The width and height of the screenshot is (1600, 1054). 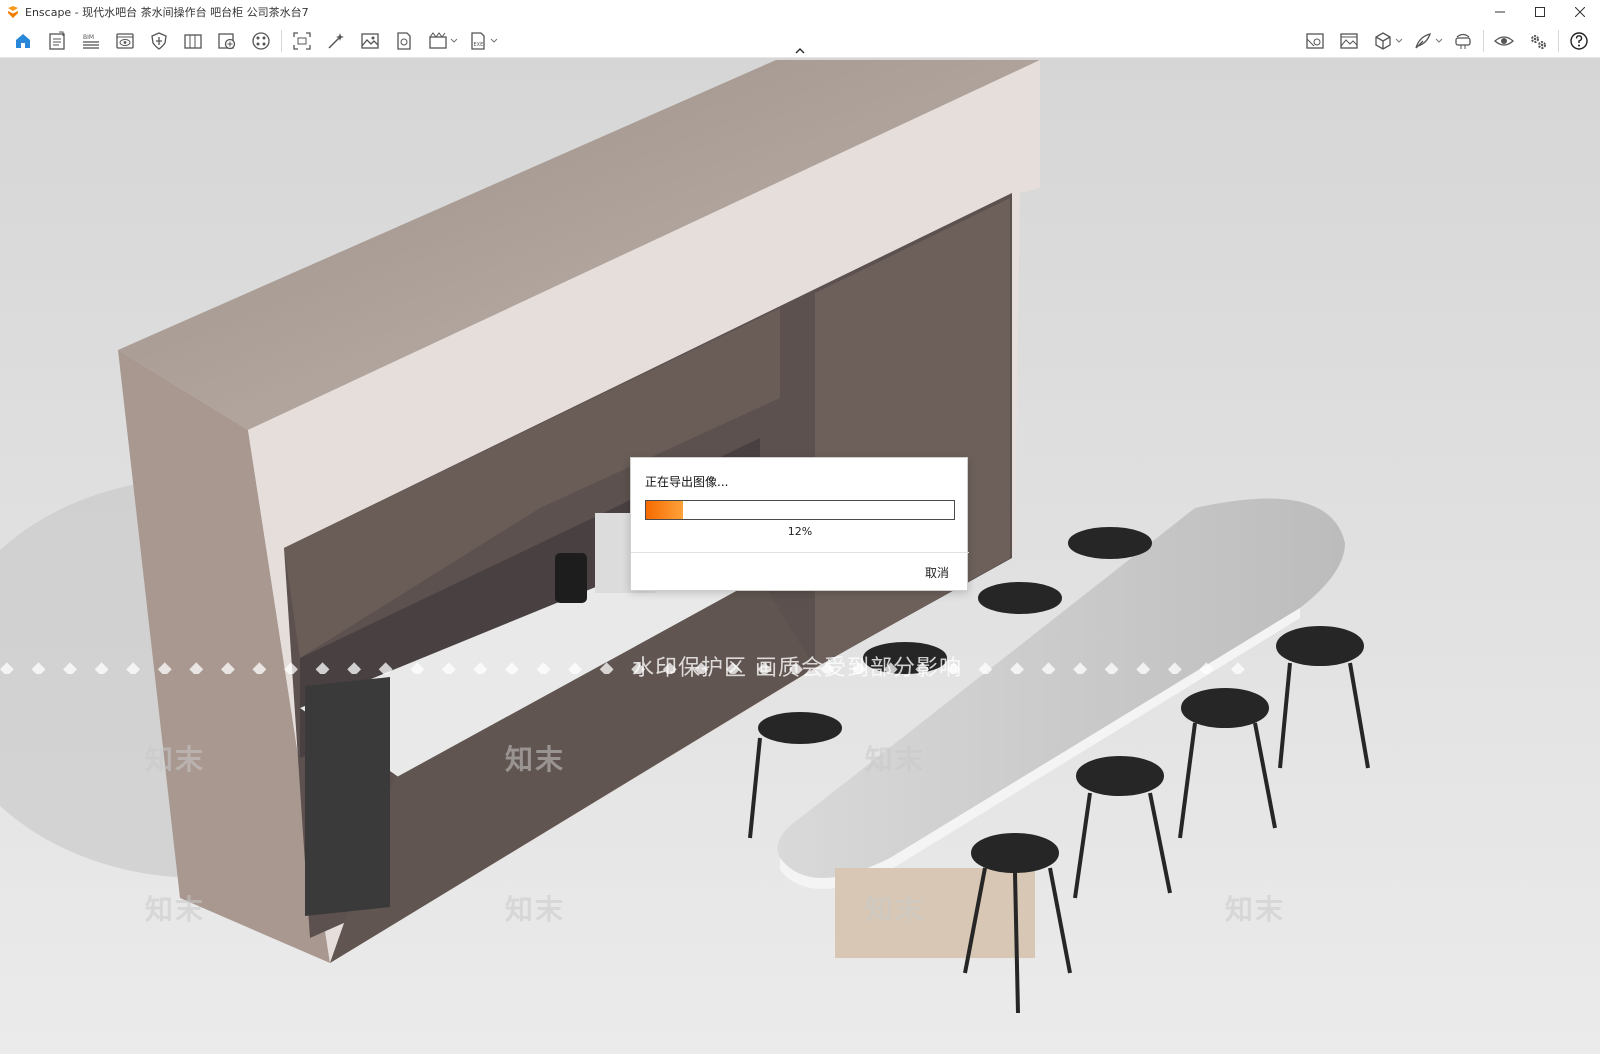 I want to click on collapse-toolbar-icon, so click(x=800, y=51).